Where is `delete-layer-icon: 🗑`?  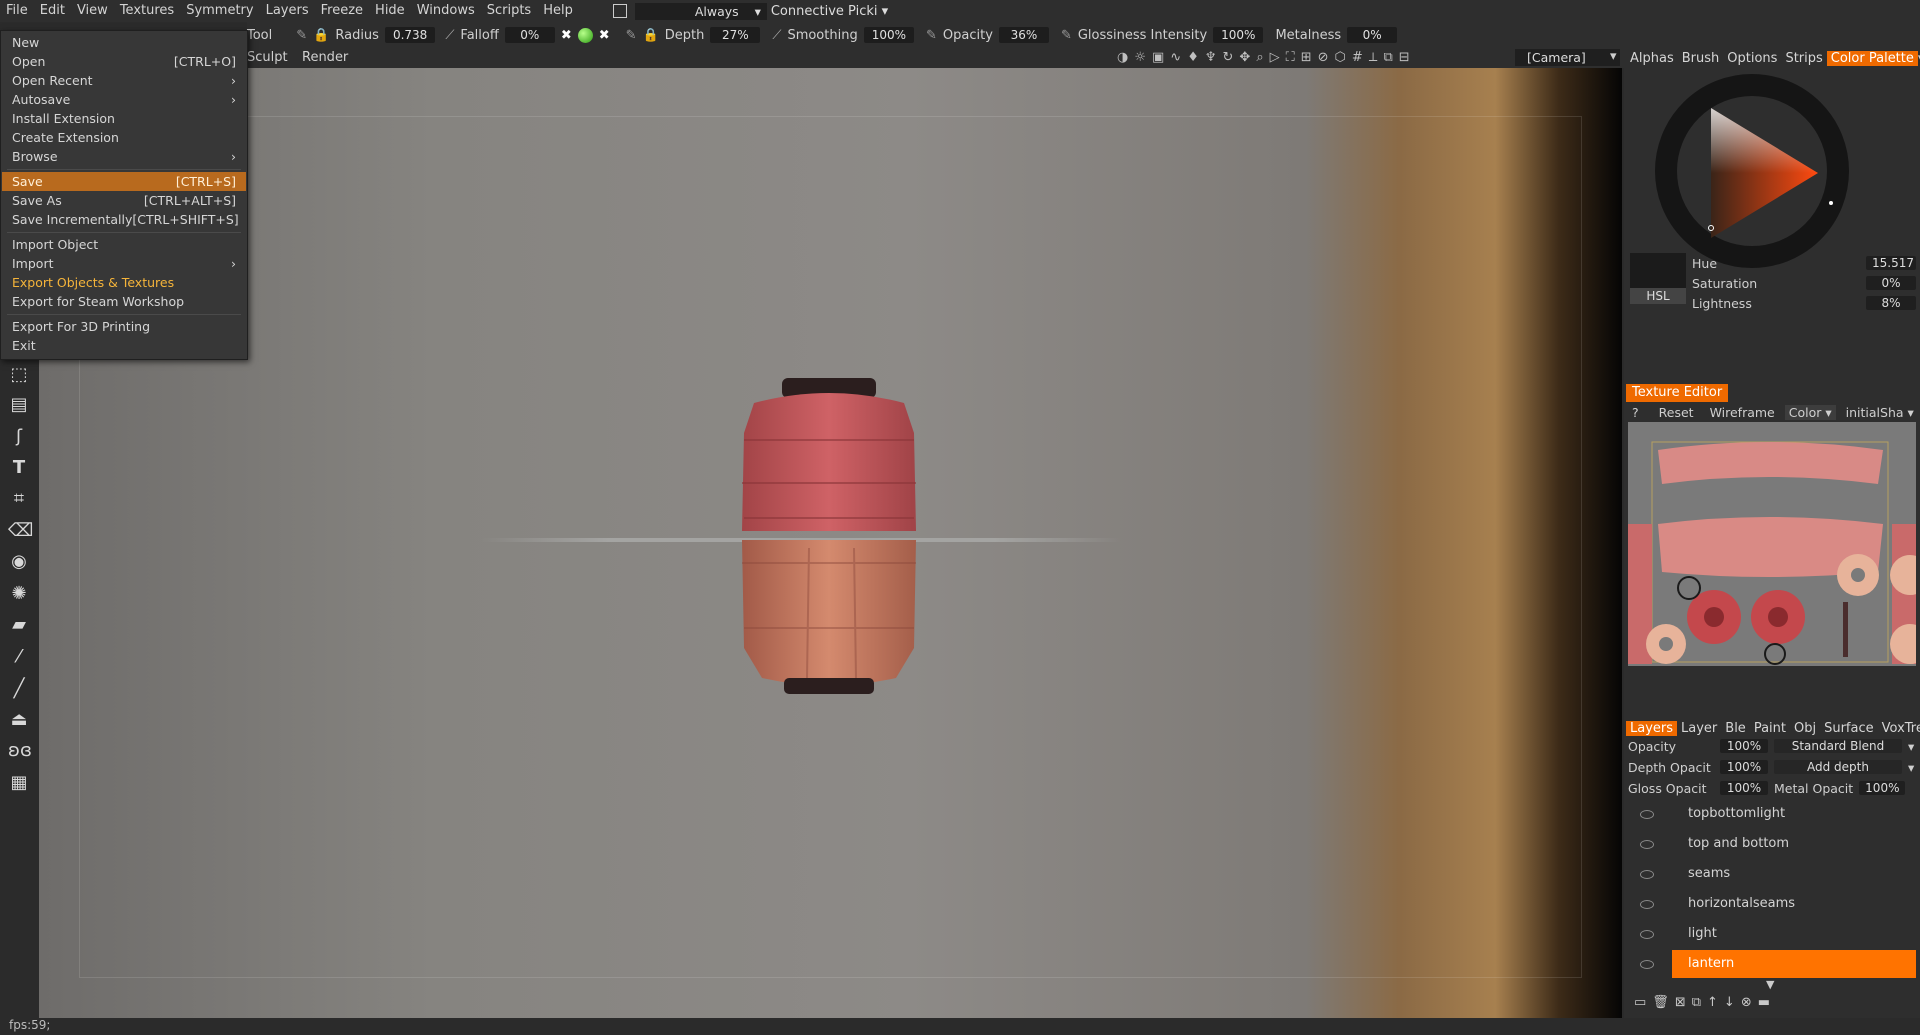
delete-layer-icon: 🗑 is located at coordinates (1660, 1002).